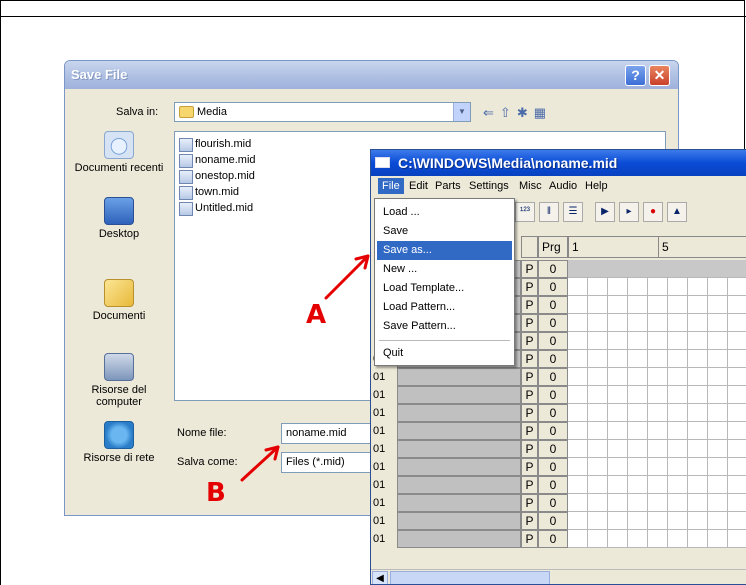  I want to click on arrow-a, so click(347, 277).